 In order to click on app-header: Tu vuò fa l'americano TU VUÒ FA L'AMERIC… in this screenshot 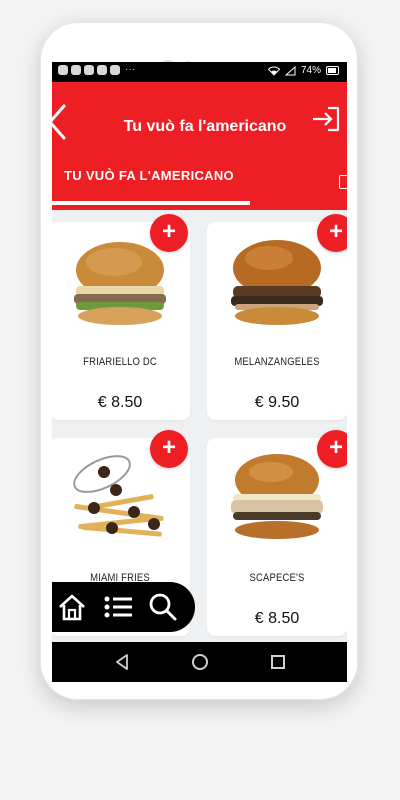, I will do `click(199, 146)`.